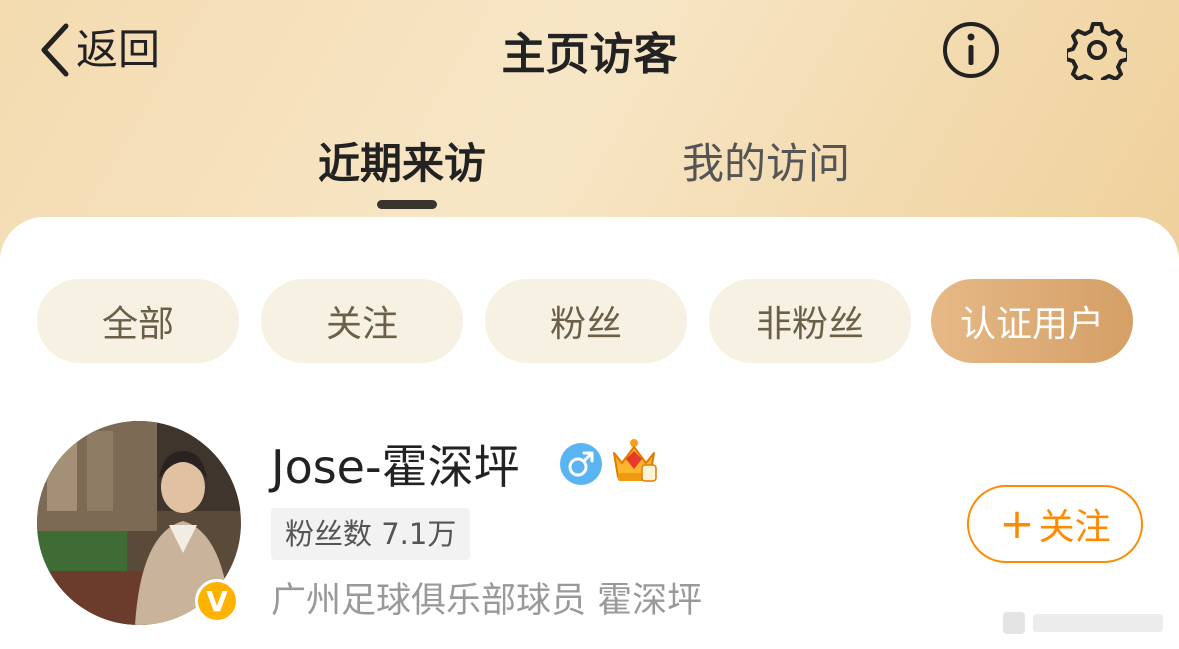 This screenshot has width=1179, height=649. I want to click on watermark-image, so click(1088, 623).